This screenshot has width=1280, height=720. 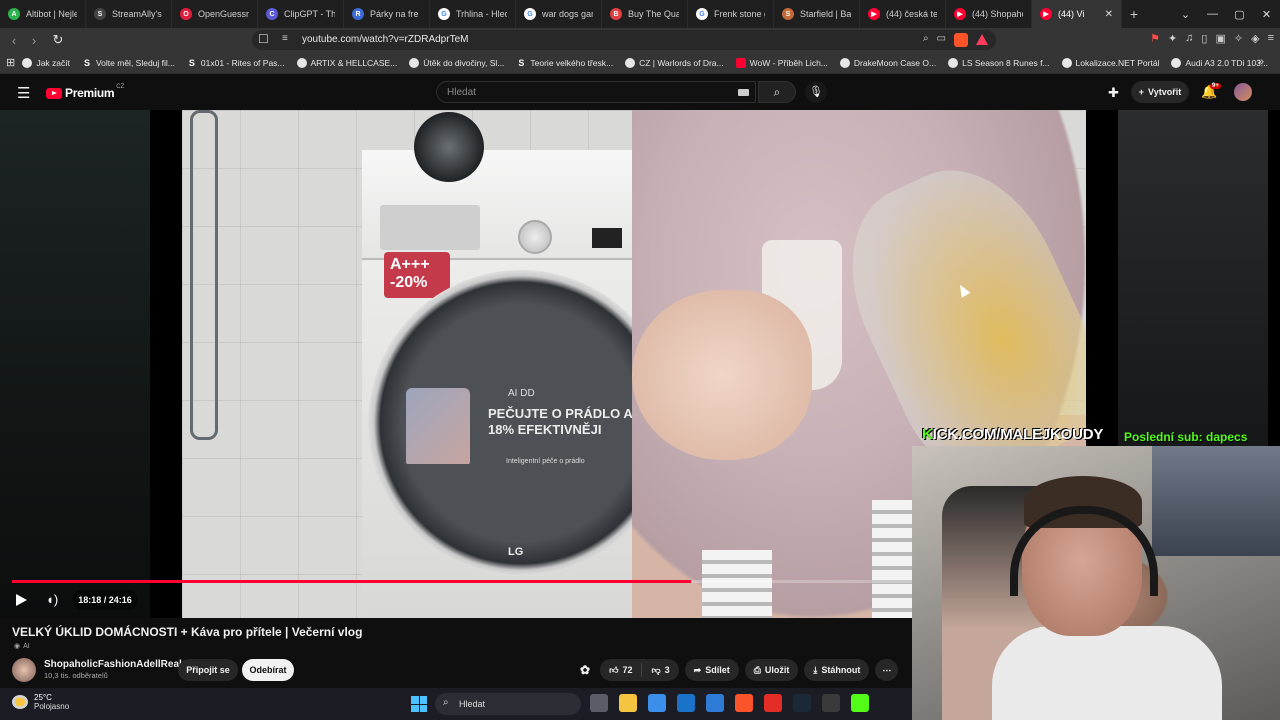 I want to click on more-actions-button: ⋯, so click(x=887, y=670).